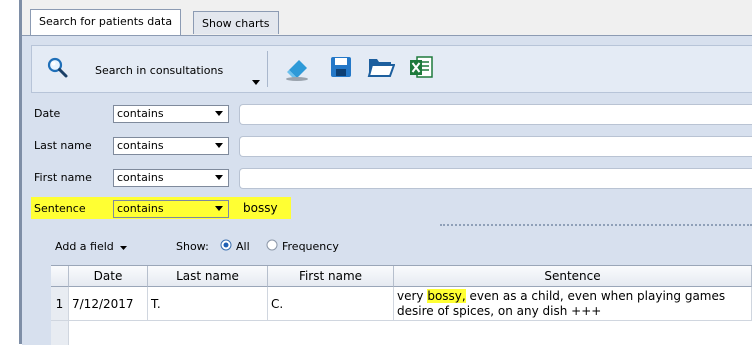 Image resolution: width=752 pixels, height=345 pixels. I want to click on column-header-sentence: Sentence, so click(573, 276).